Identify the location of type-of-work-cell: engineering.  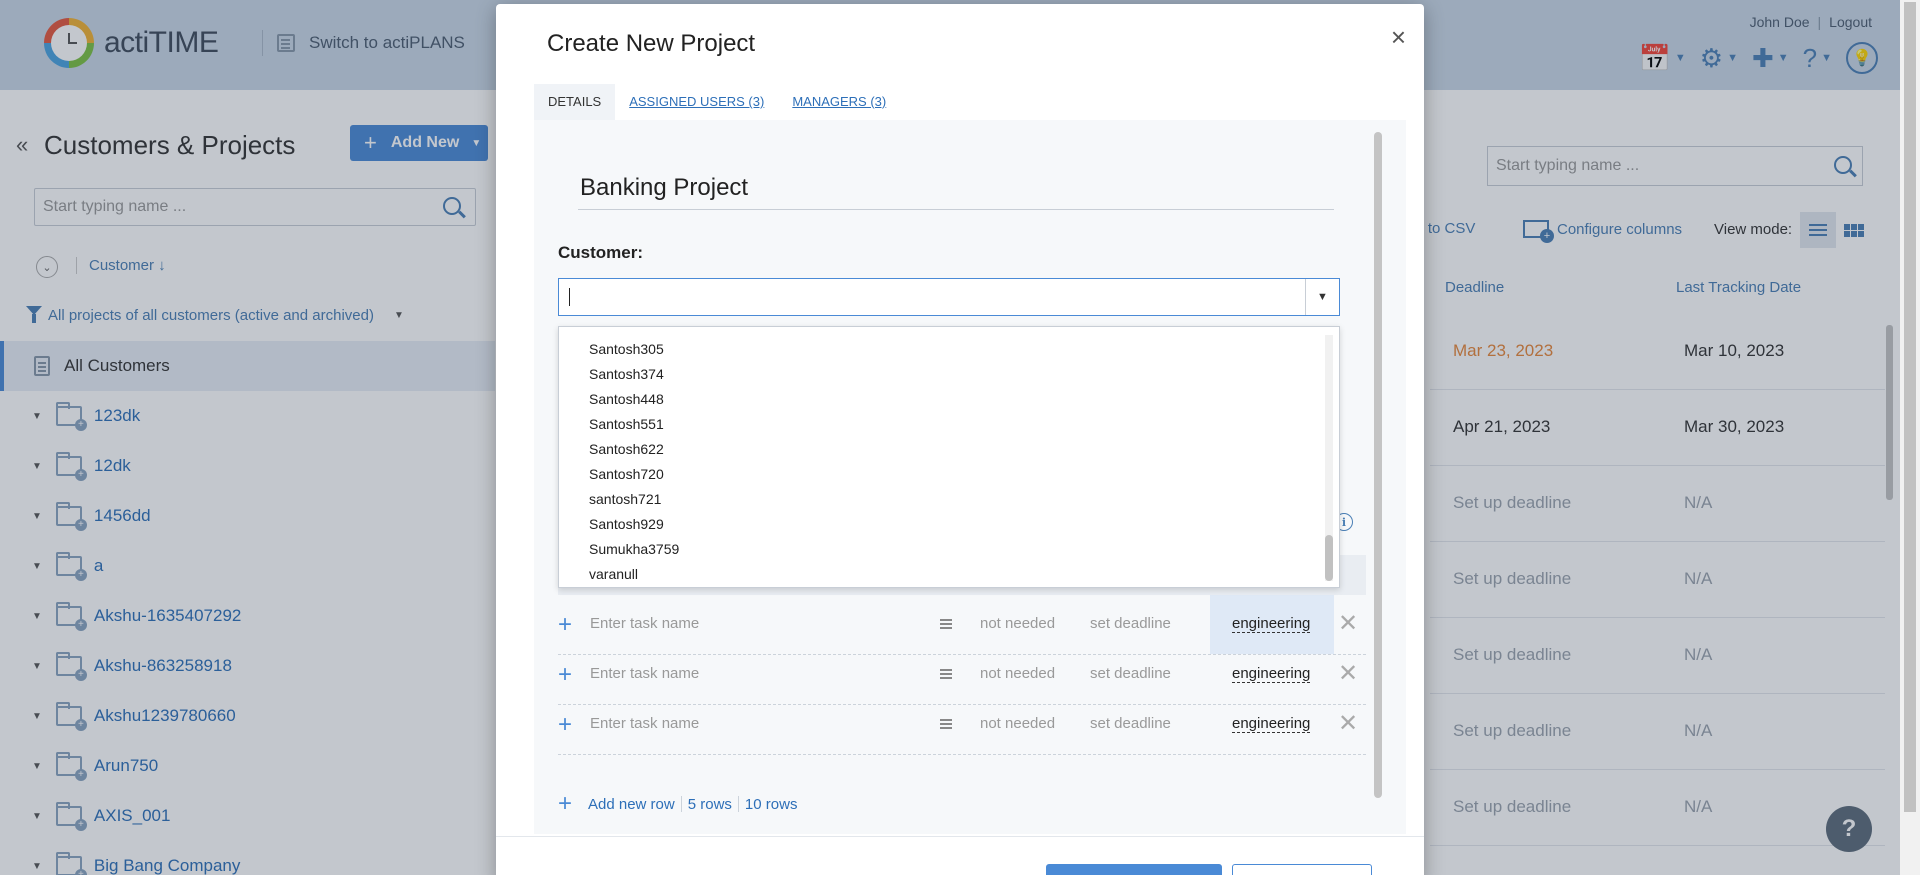
(1272, 724).